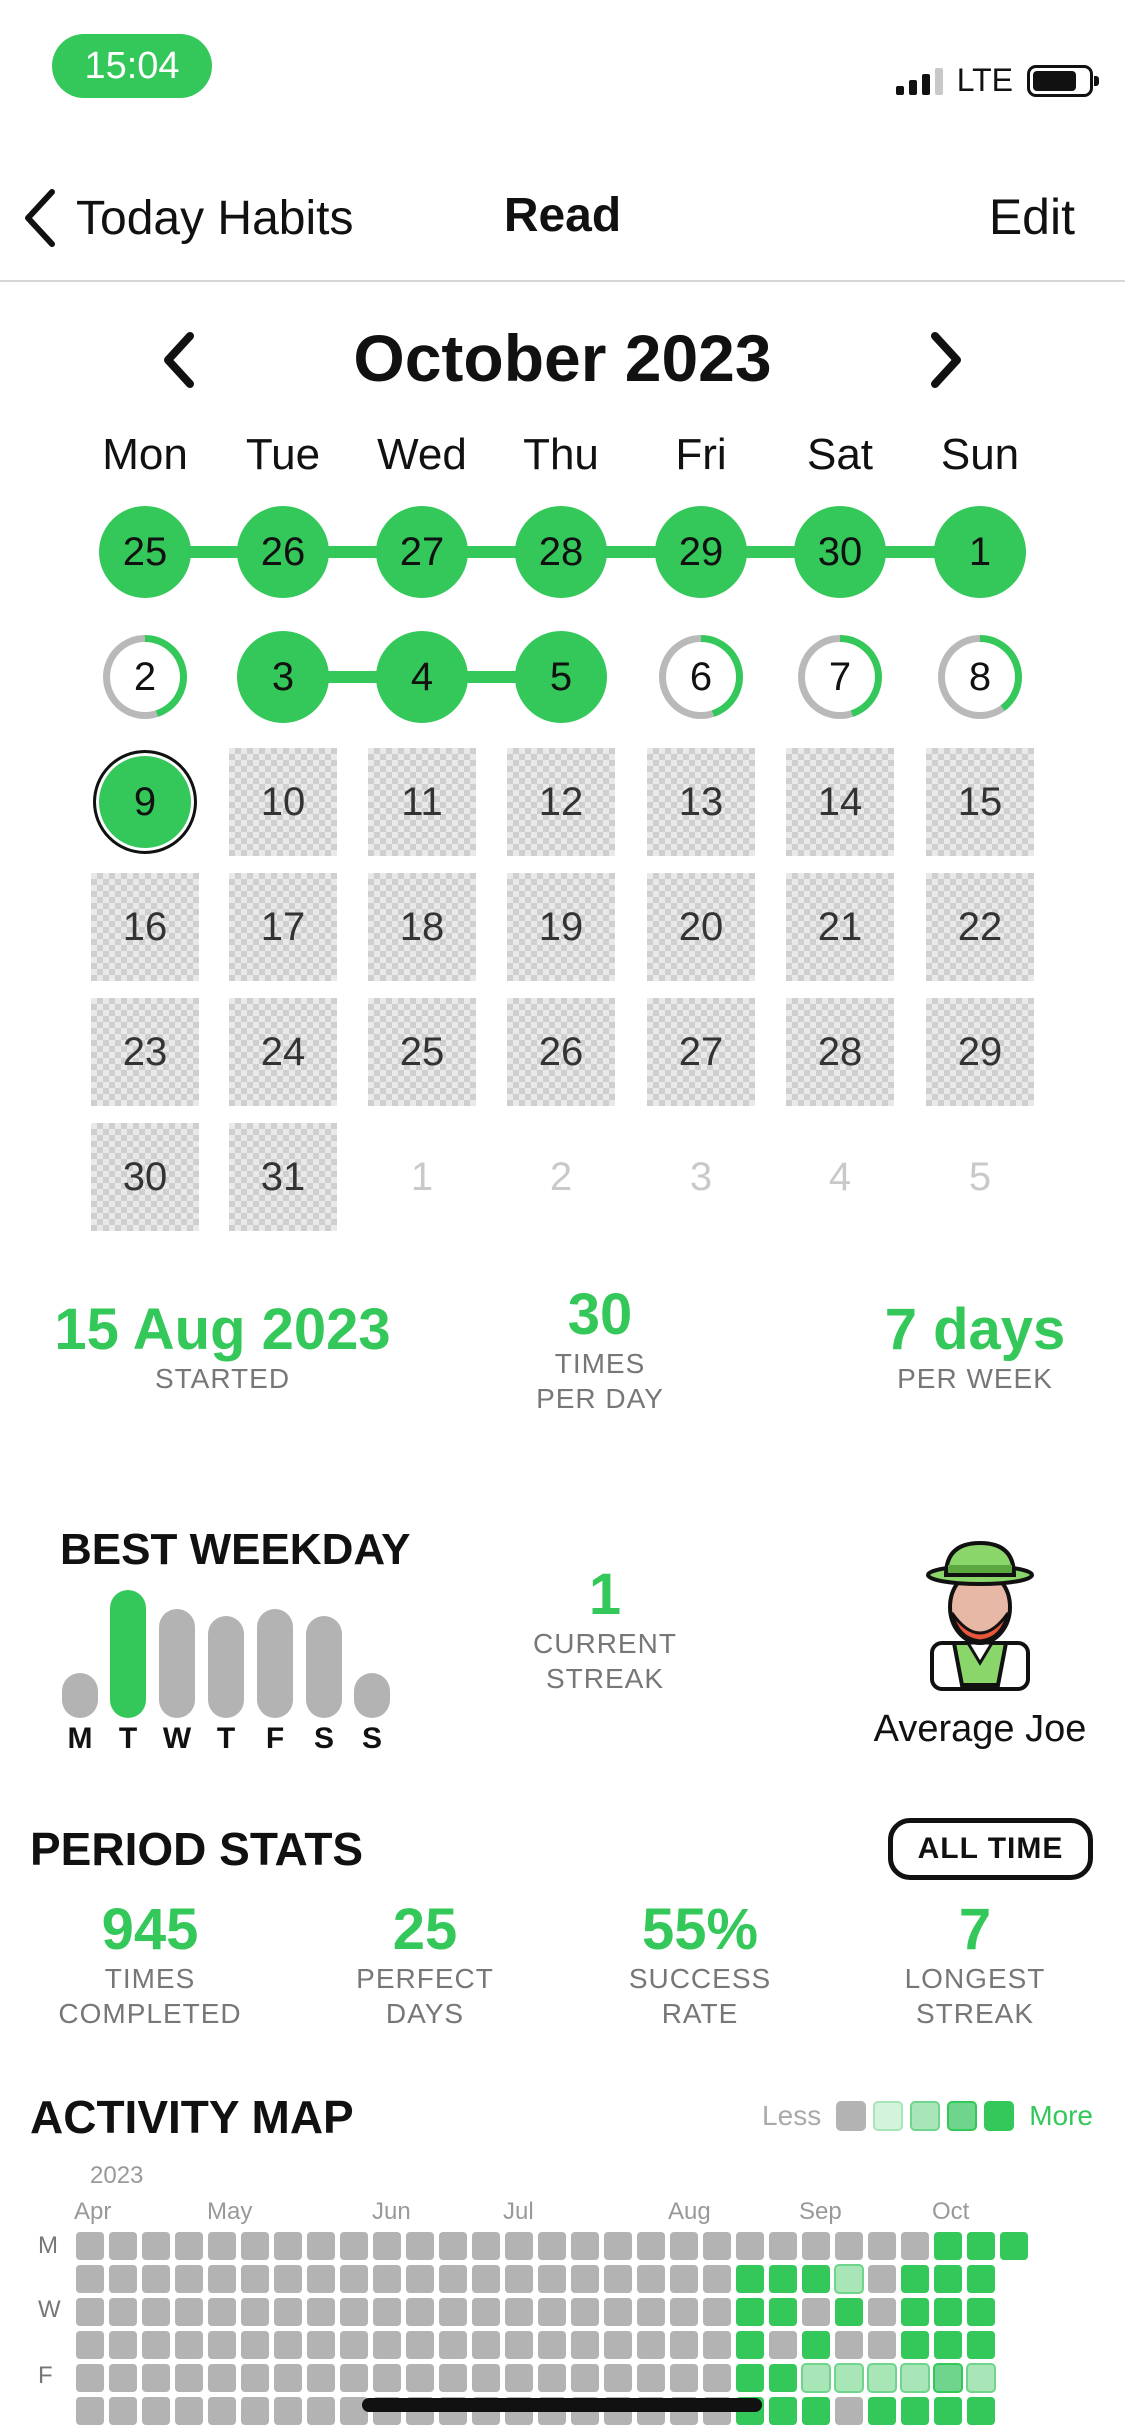 Image resolution: width=1125 pixels, height=2436 pixels. What do you see at coordinates (562, 2405) in the screenshot?
I see `home-indicator` at bounding box center [562, 2405].